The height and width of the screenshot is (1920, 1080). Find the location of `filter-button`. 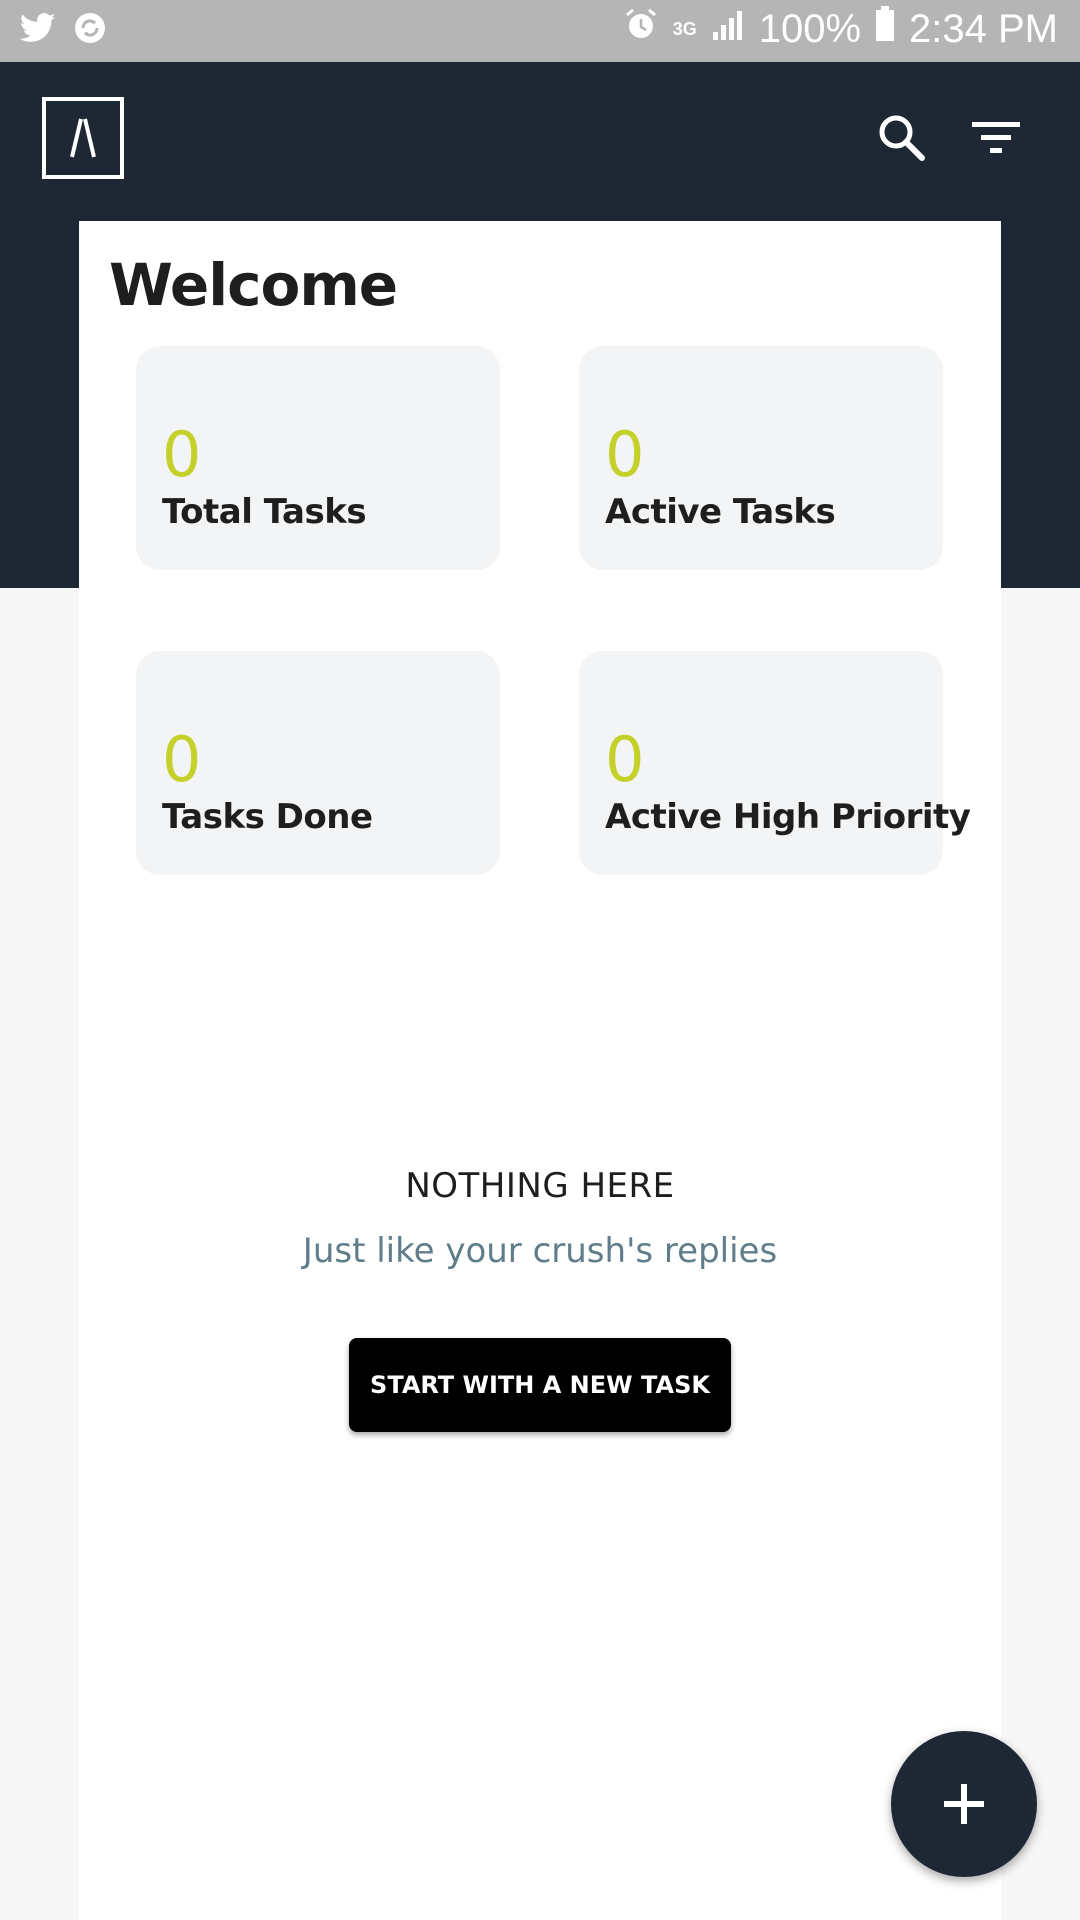

filter-button is located at coordinates (996, 138).